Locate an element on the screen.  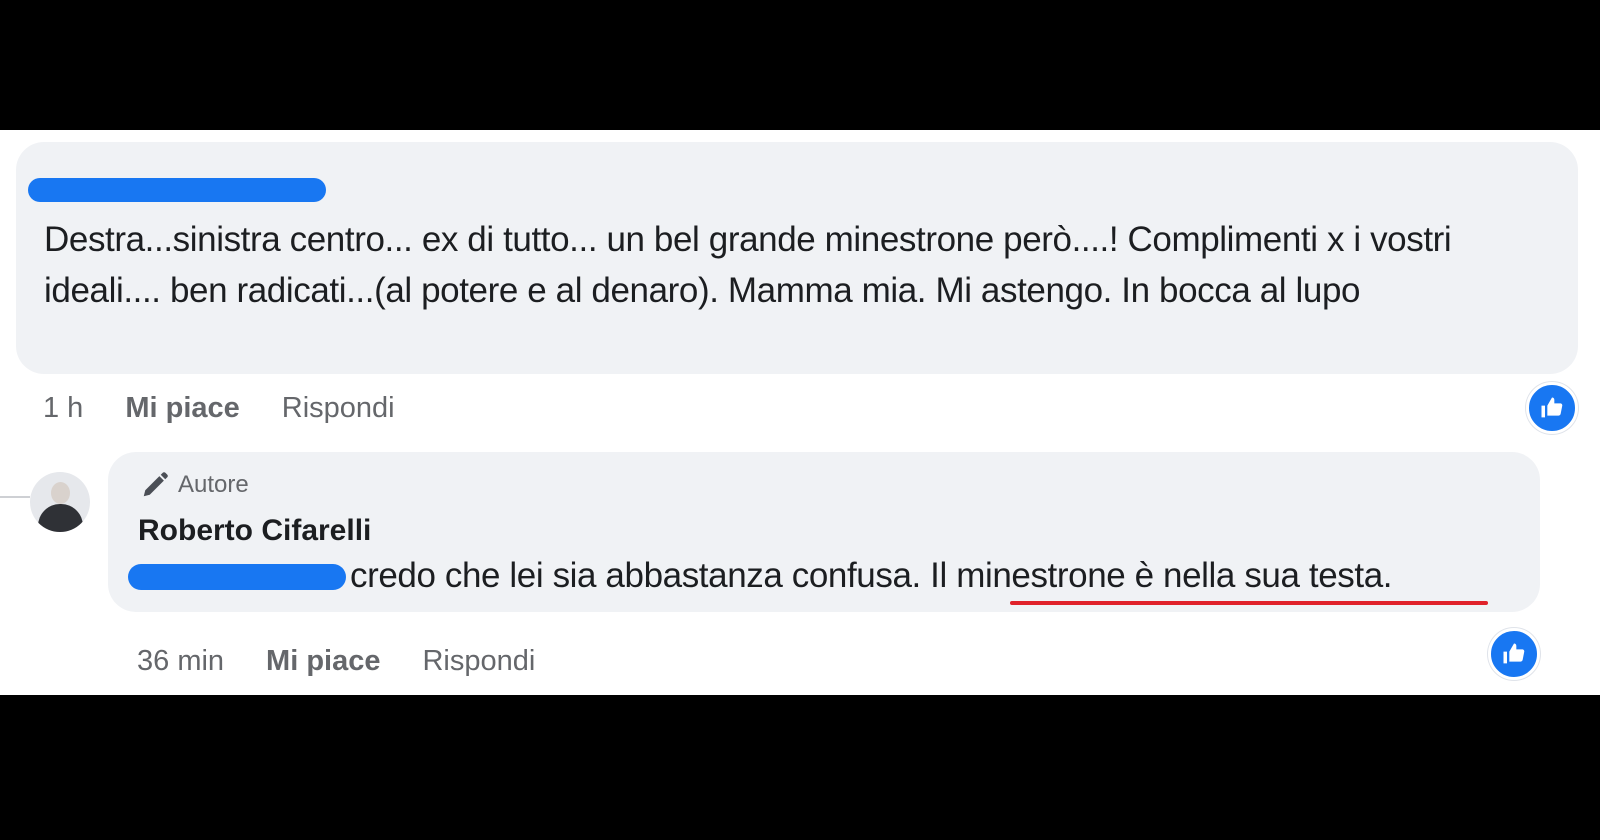
reply-author-name: Roberto Cifarelli is located at coordinates (254, 531).